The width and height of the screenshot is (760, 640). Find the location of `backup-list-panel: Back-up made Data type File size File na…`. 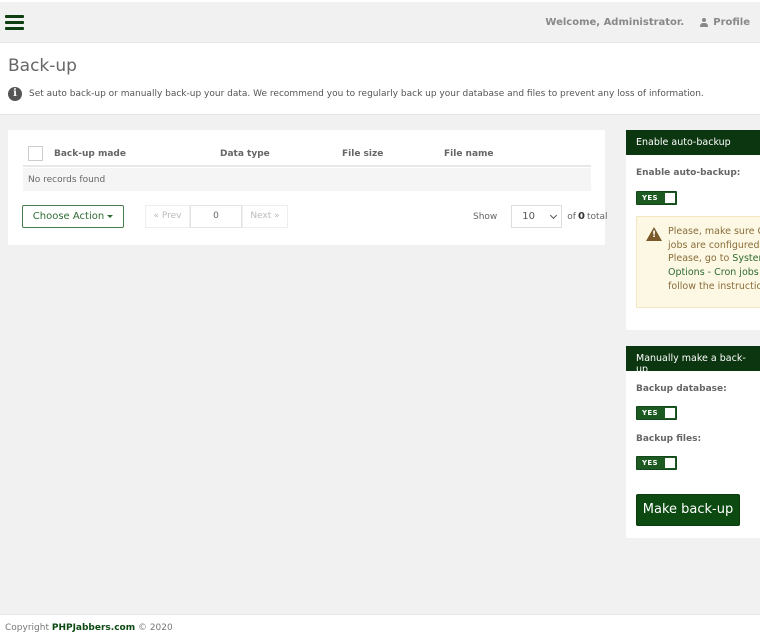

backup-list-panel: Back-up made Data type File size File na… is located at coordinates (308, 187).